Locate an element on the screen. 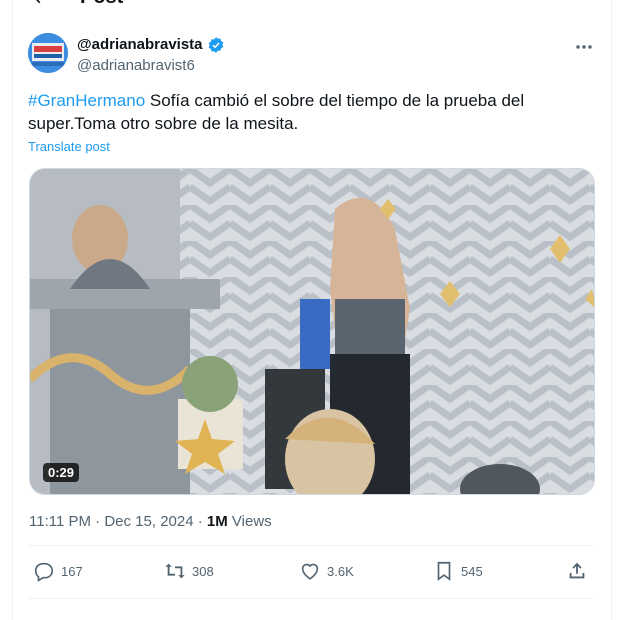 The height and width of the screenshot is (620, 623). post-date: Dec 15, 2024 is located at coordinates (148, 521).